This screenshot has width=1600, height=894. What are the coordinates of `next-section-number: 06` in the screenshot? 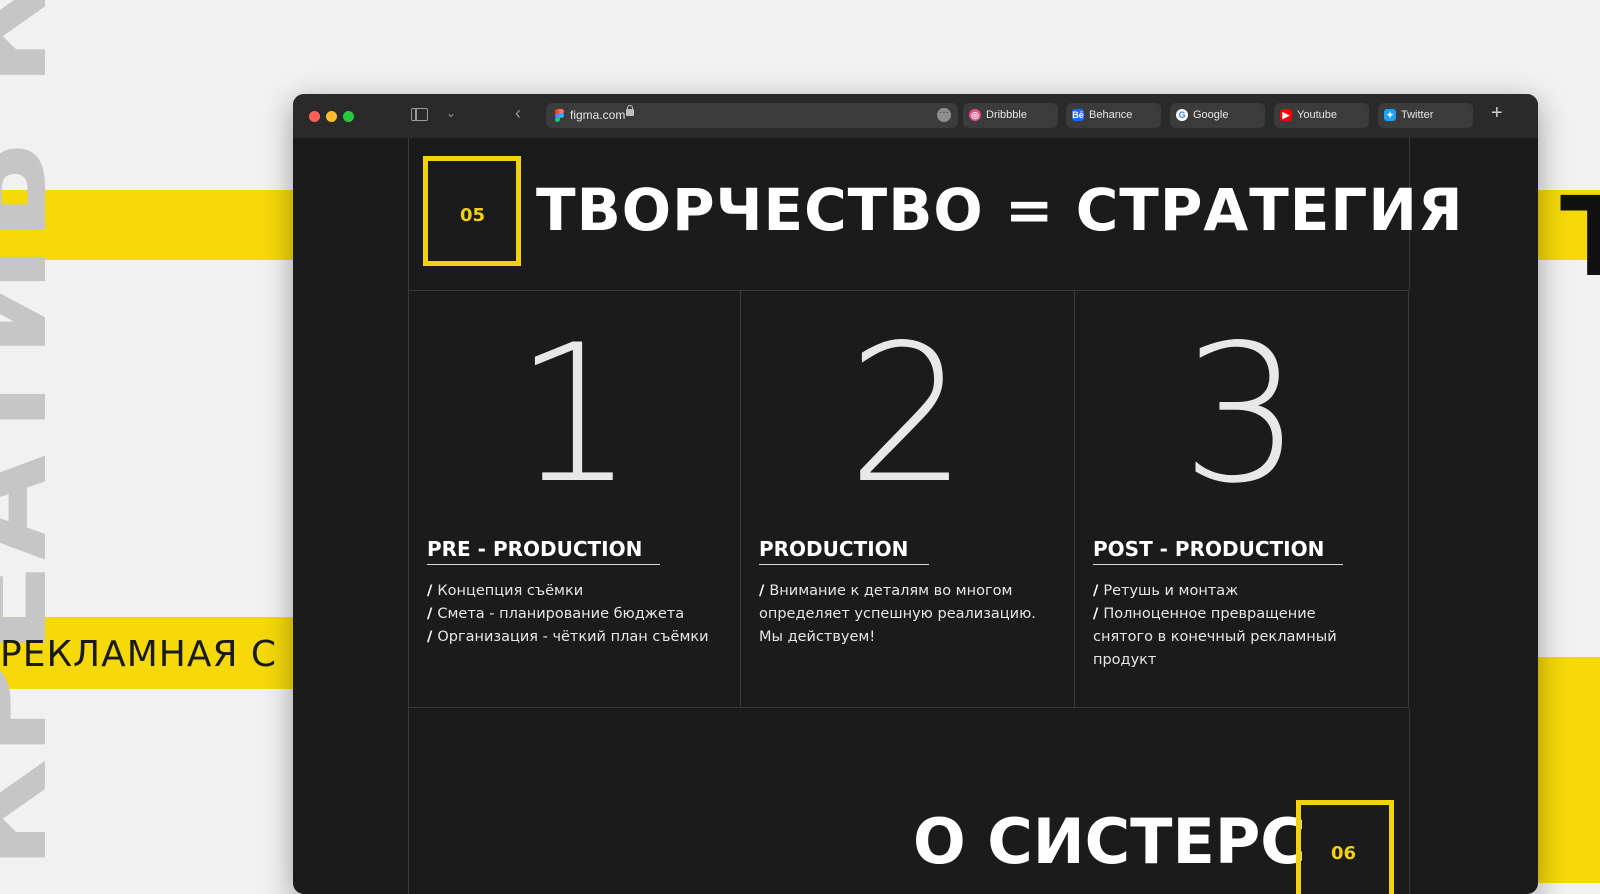 It's located at (1344, 853).